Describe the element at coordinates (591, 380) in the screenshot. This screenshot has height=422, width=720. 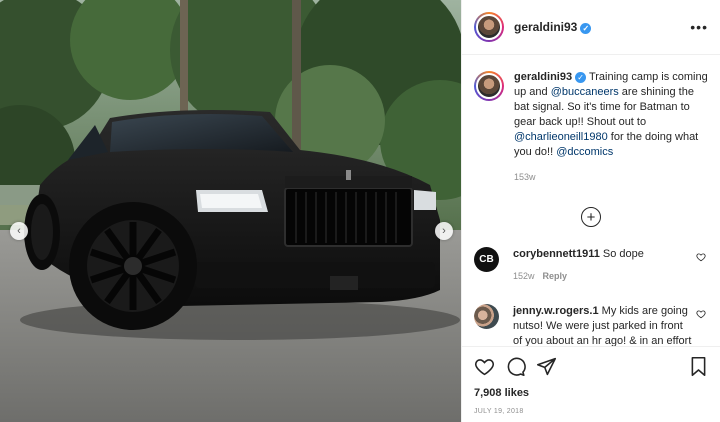
I see `post-actions: 7,908 likes JULY 19, 2018` at that location.